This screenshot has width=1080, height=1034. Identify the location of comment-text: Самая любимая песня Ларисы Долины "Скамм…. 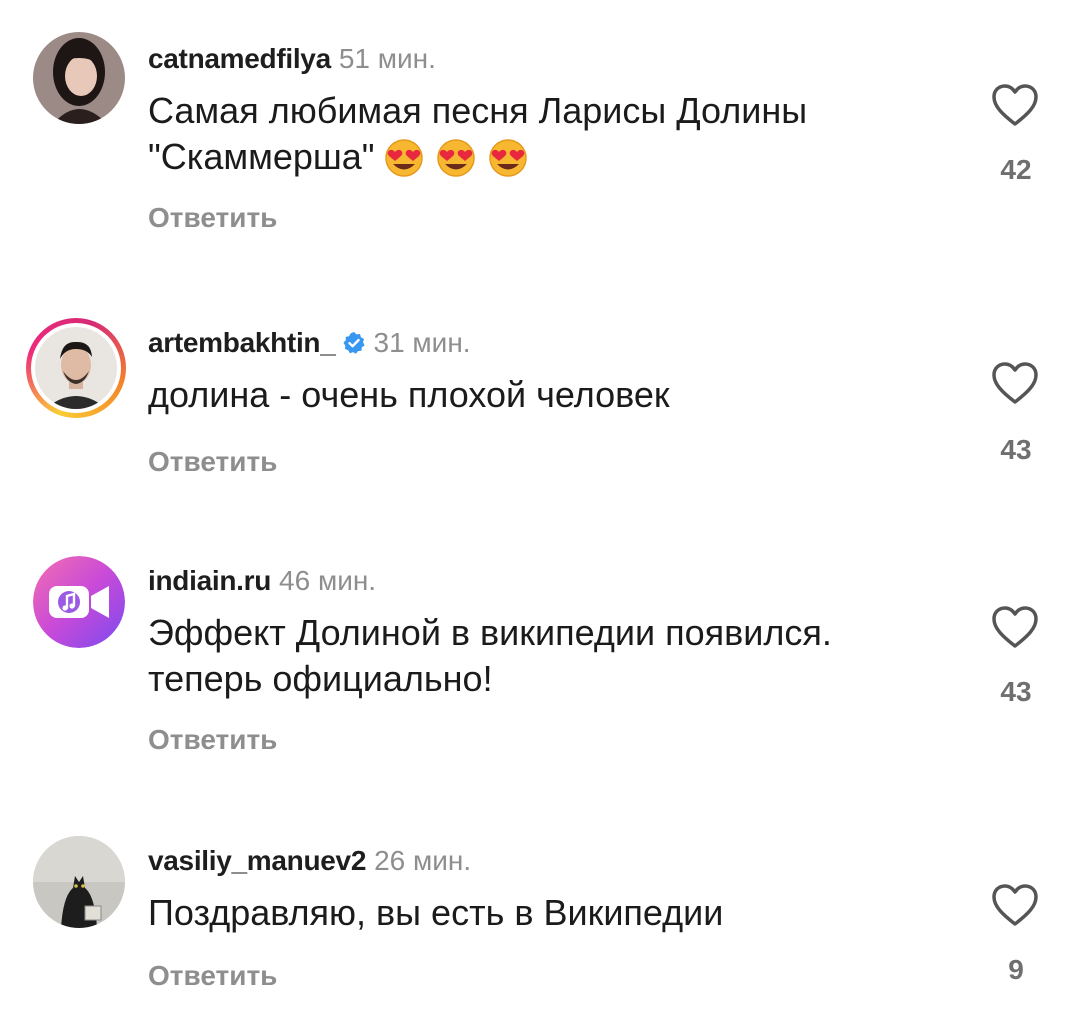
(548, 134).